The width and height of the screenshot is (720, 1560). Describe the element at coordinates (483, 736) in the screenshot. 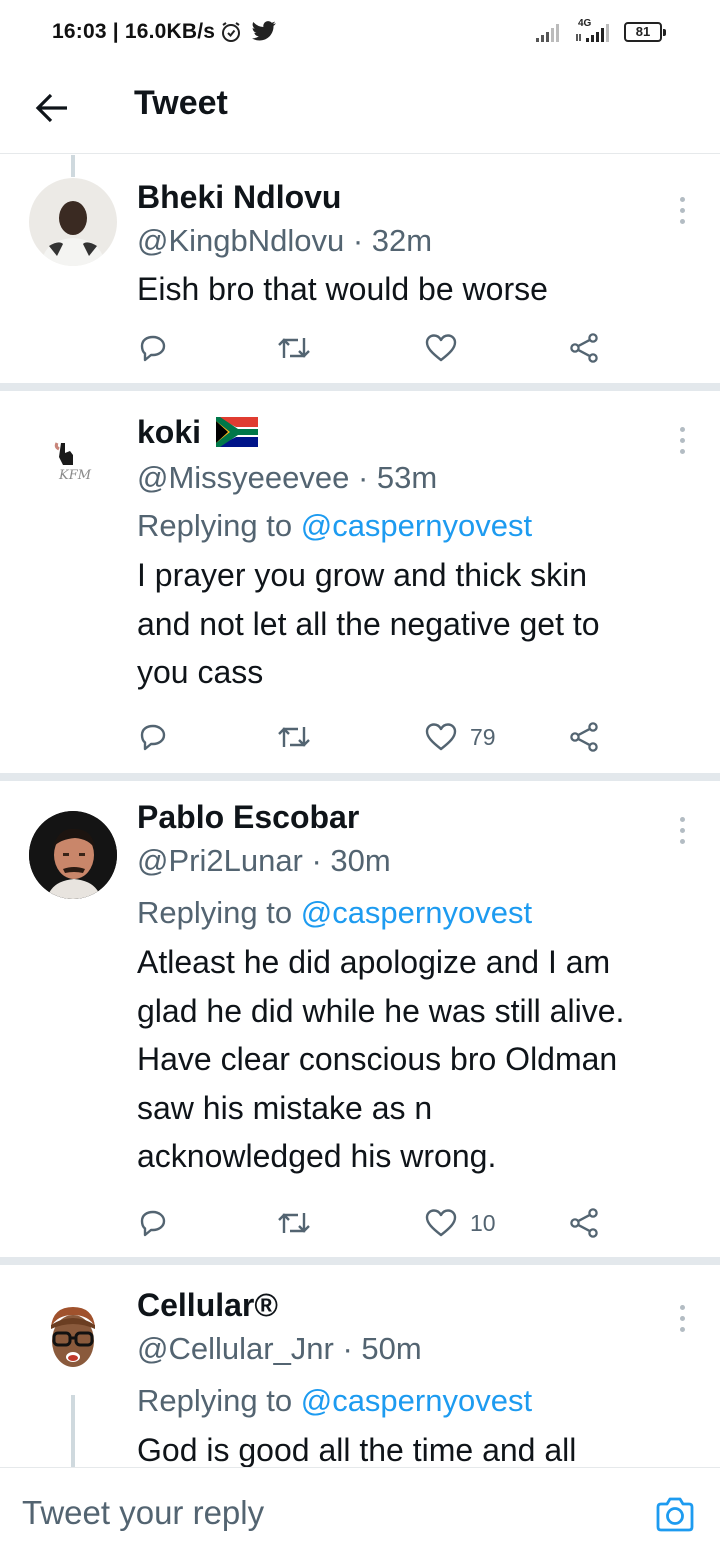

I see `like-count: 79` at that location.